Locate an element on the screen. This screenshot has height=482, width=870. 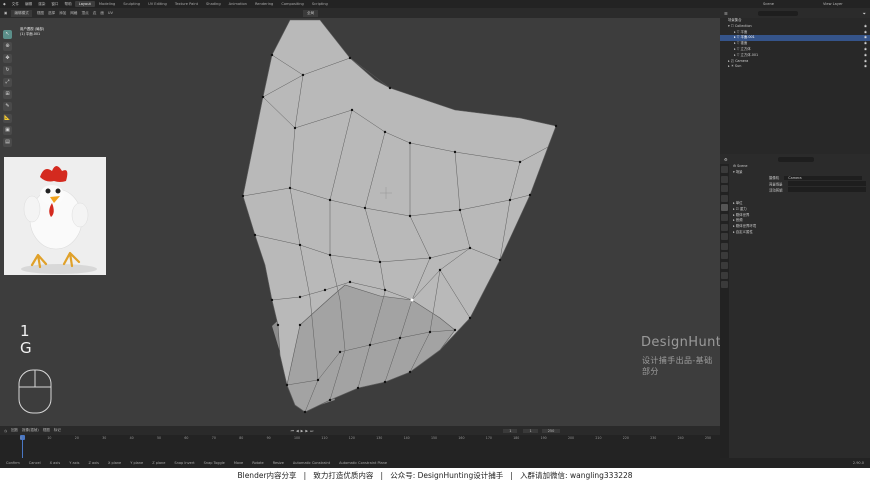
tab-modeling: Modeling is located at coordinates (107, 4).